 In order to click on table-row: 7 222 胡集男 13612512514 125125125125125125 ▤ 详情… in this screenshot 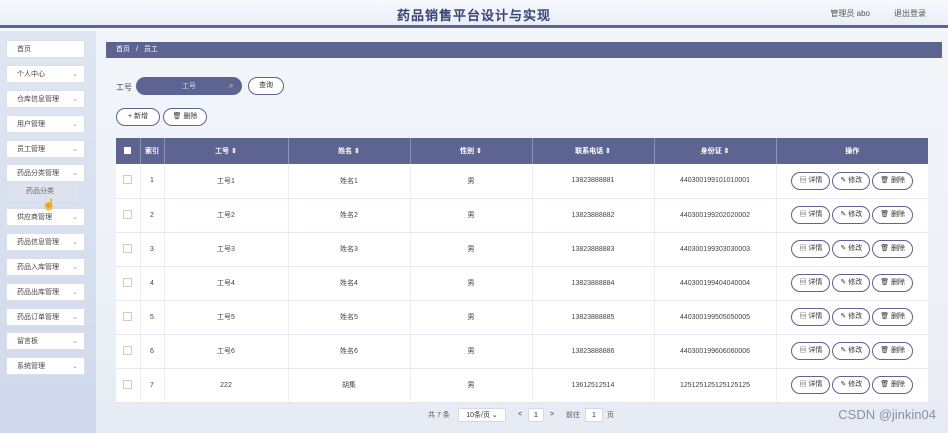, I will do `click(522, 385)`.